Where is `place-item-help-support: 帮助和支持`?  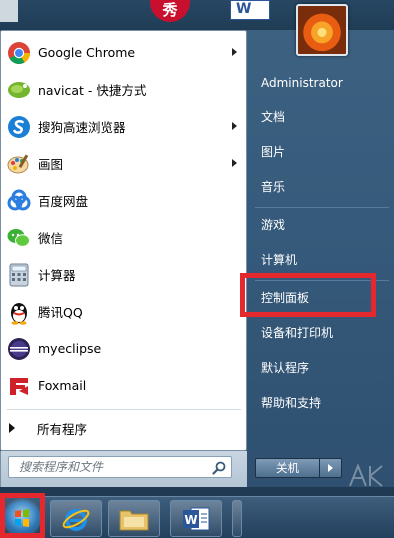
place-item-help-support: 帮助和支持 is located at coordinates (291, 403).